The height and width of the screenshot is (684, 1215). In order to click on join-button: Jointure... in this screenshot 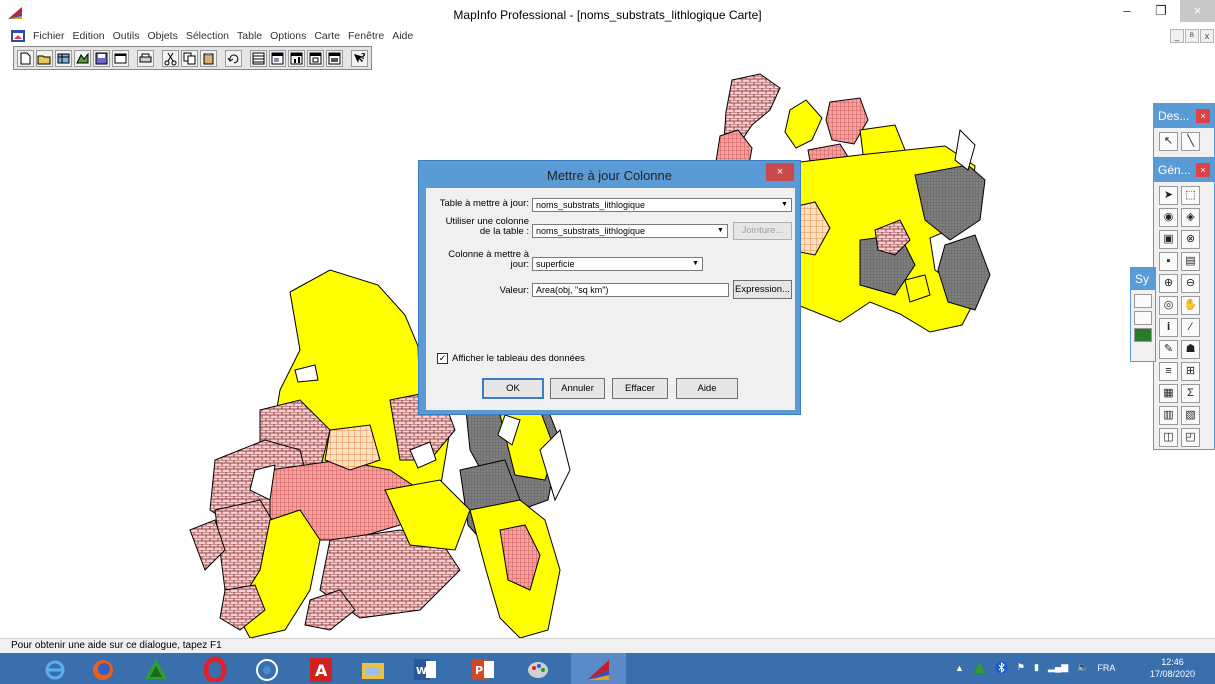, I will do `click(762, 231)`.